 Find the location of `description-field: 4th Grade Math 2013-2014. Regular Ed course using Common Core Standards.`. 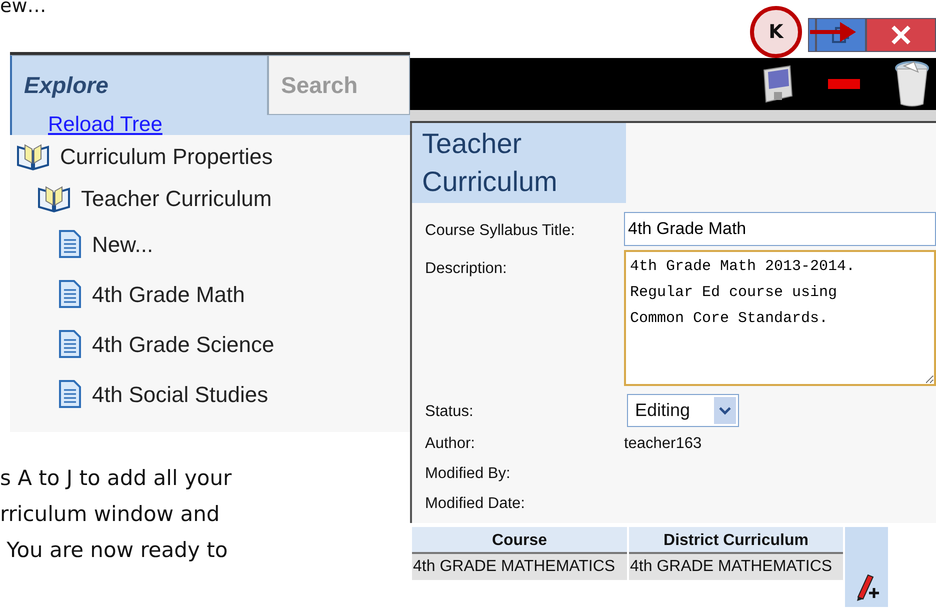

description-field: 4th Grade Math 2013-2014. Regular Ed course using Common Core Standards. is located at coordinates (780, 318).